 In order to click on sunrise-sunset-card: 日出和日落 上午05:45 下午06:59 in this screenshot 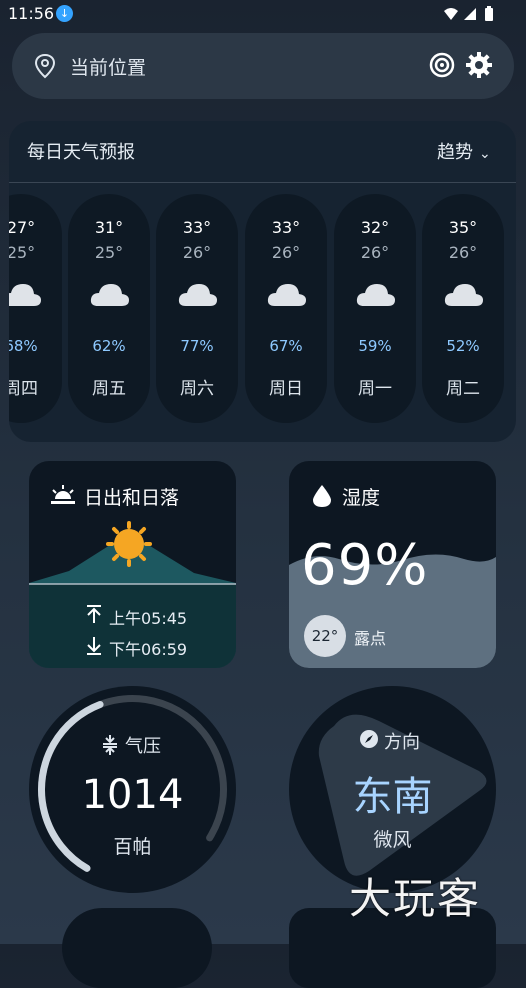, I will do `click(132, 564)`.